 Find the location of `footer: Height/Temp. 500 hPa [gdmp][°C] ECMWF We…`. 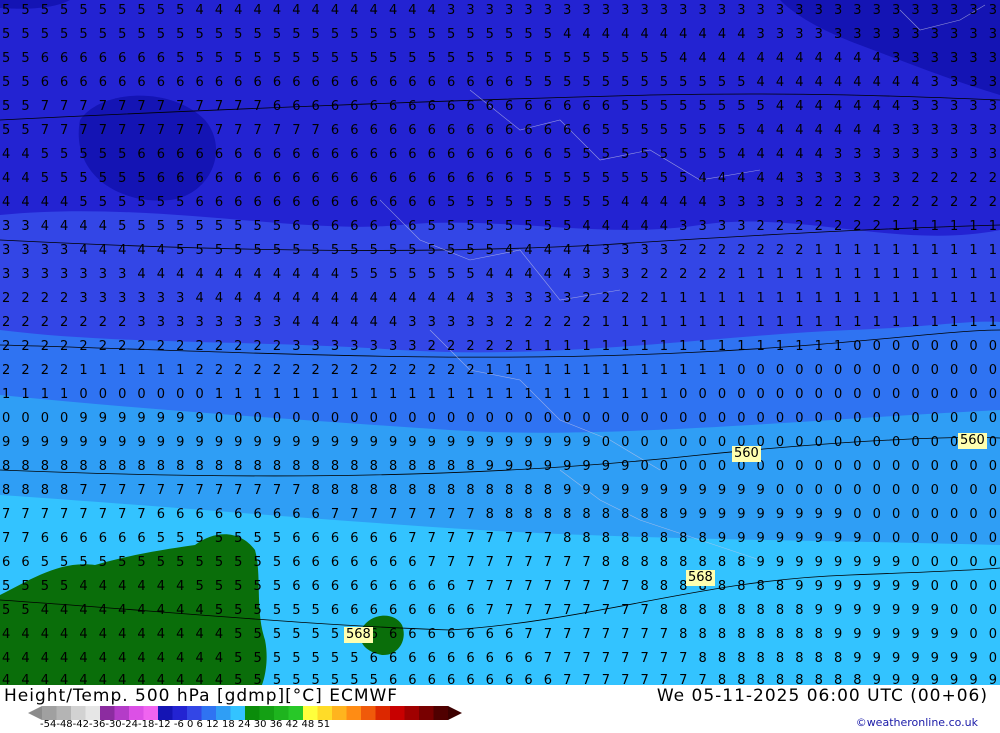

footer: Height/Temp. 500 hPa [gdmp][°C] ECMWF We… is located at coordinates (500, 709).